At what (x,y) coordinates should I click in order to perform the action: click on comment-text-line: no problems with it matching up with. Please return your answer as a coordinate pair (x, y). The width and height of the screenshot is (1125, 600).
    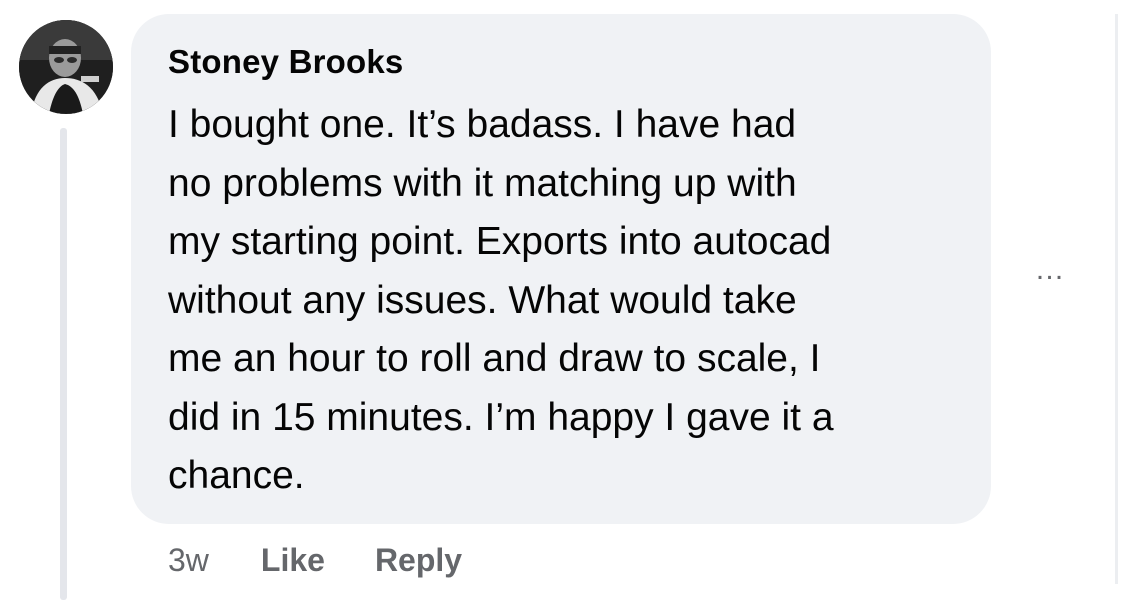
    Looking at the image, I should click on (482, 183).